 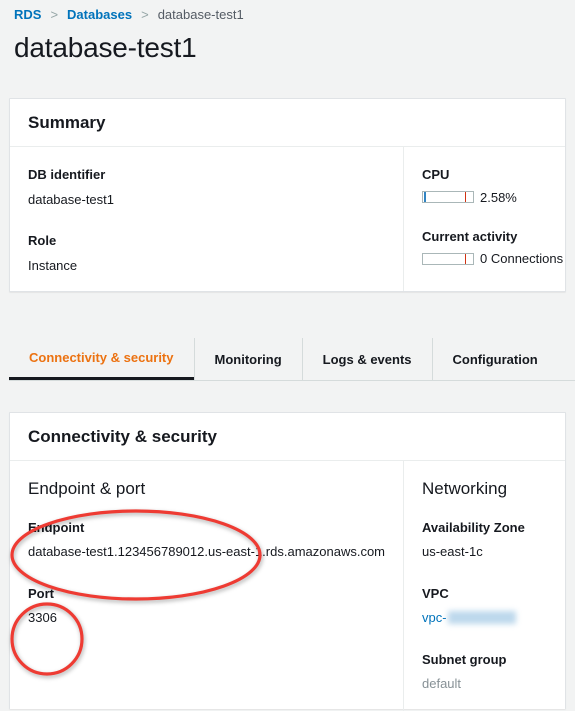 I want to click on current-activity-gauge, so click(x=448, y=258).